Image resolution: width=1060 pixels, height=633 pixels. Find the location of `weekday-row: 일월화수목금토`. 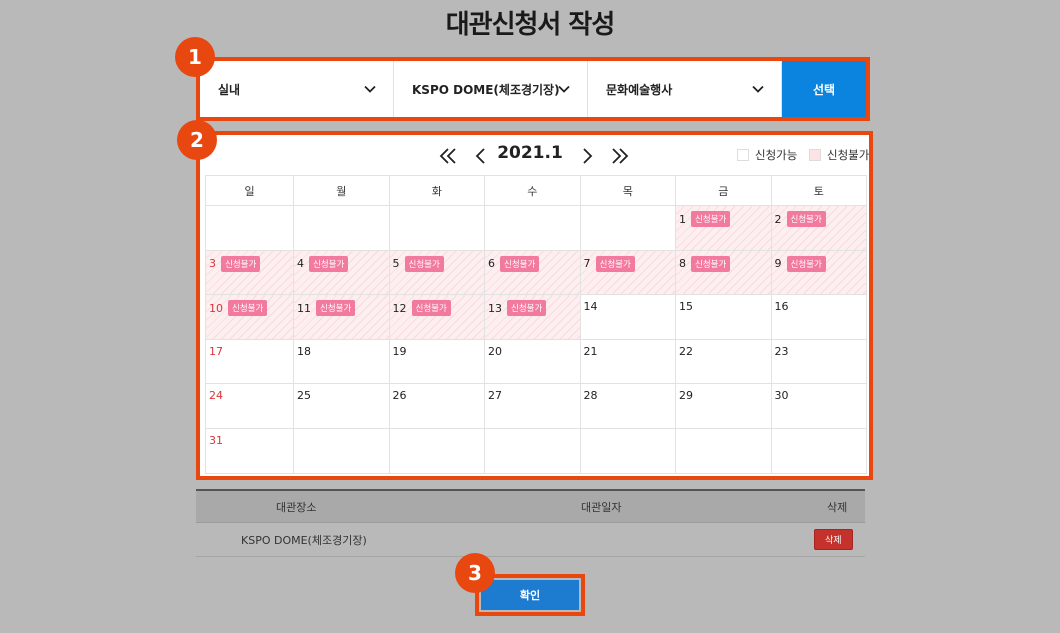

weekday-row: 일월화수목금토 is located at coordinates (536, 190).